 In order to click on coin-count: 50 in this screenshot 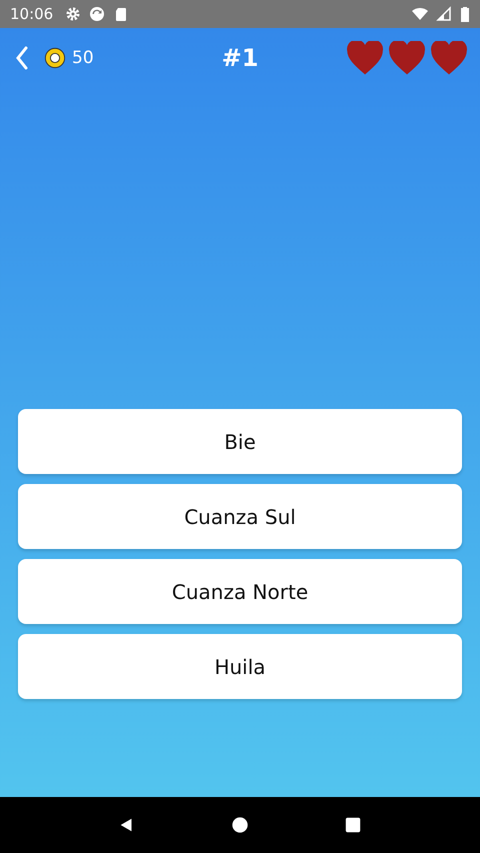, I will do `click(83, 58)`.